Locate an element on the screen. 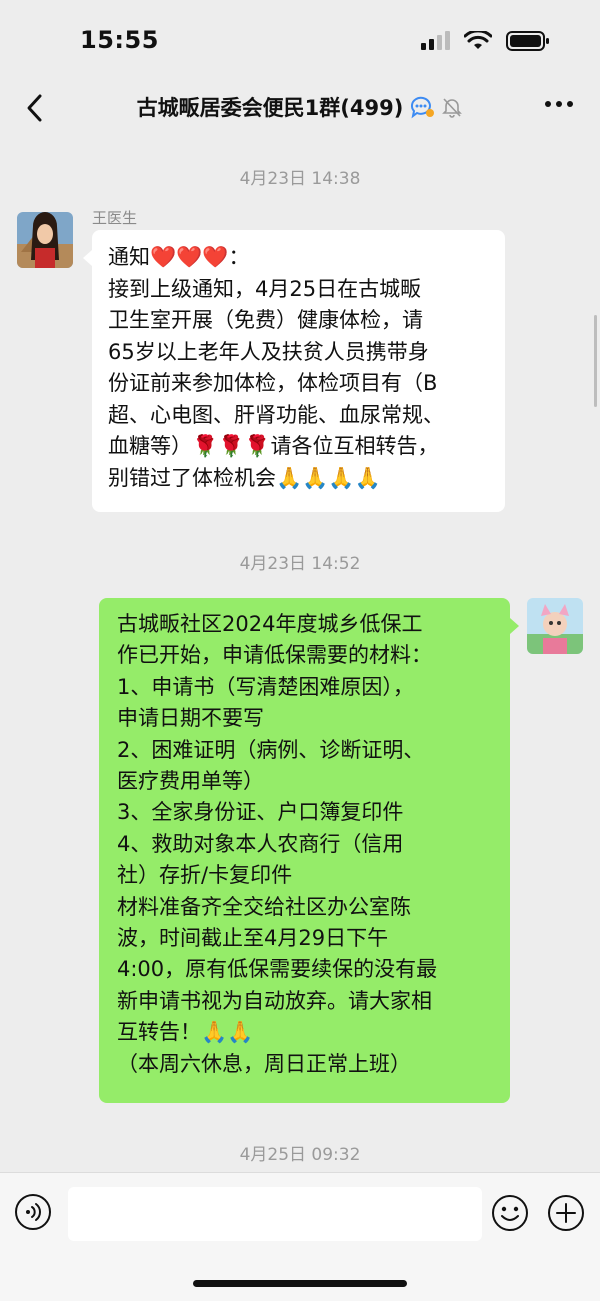 The image size is (600, 1301). message-line: 65岁以上老年人及扶贫人员携带身 is located at coordinates (268, 351).